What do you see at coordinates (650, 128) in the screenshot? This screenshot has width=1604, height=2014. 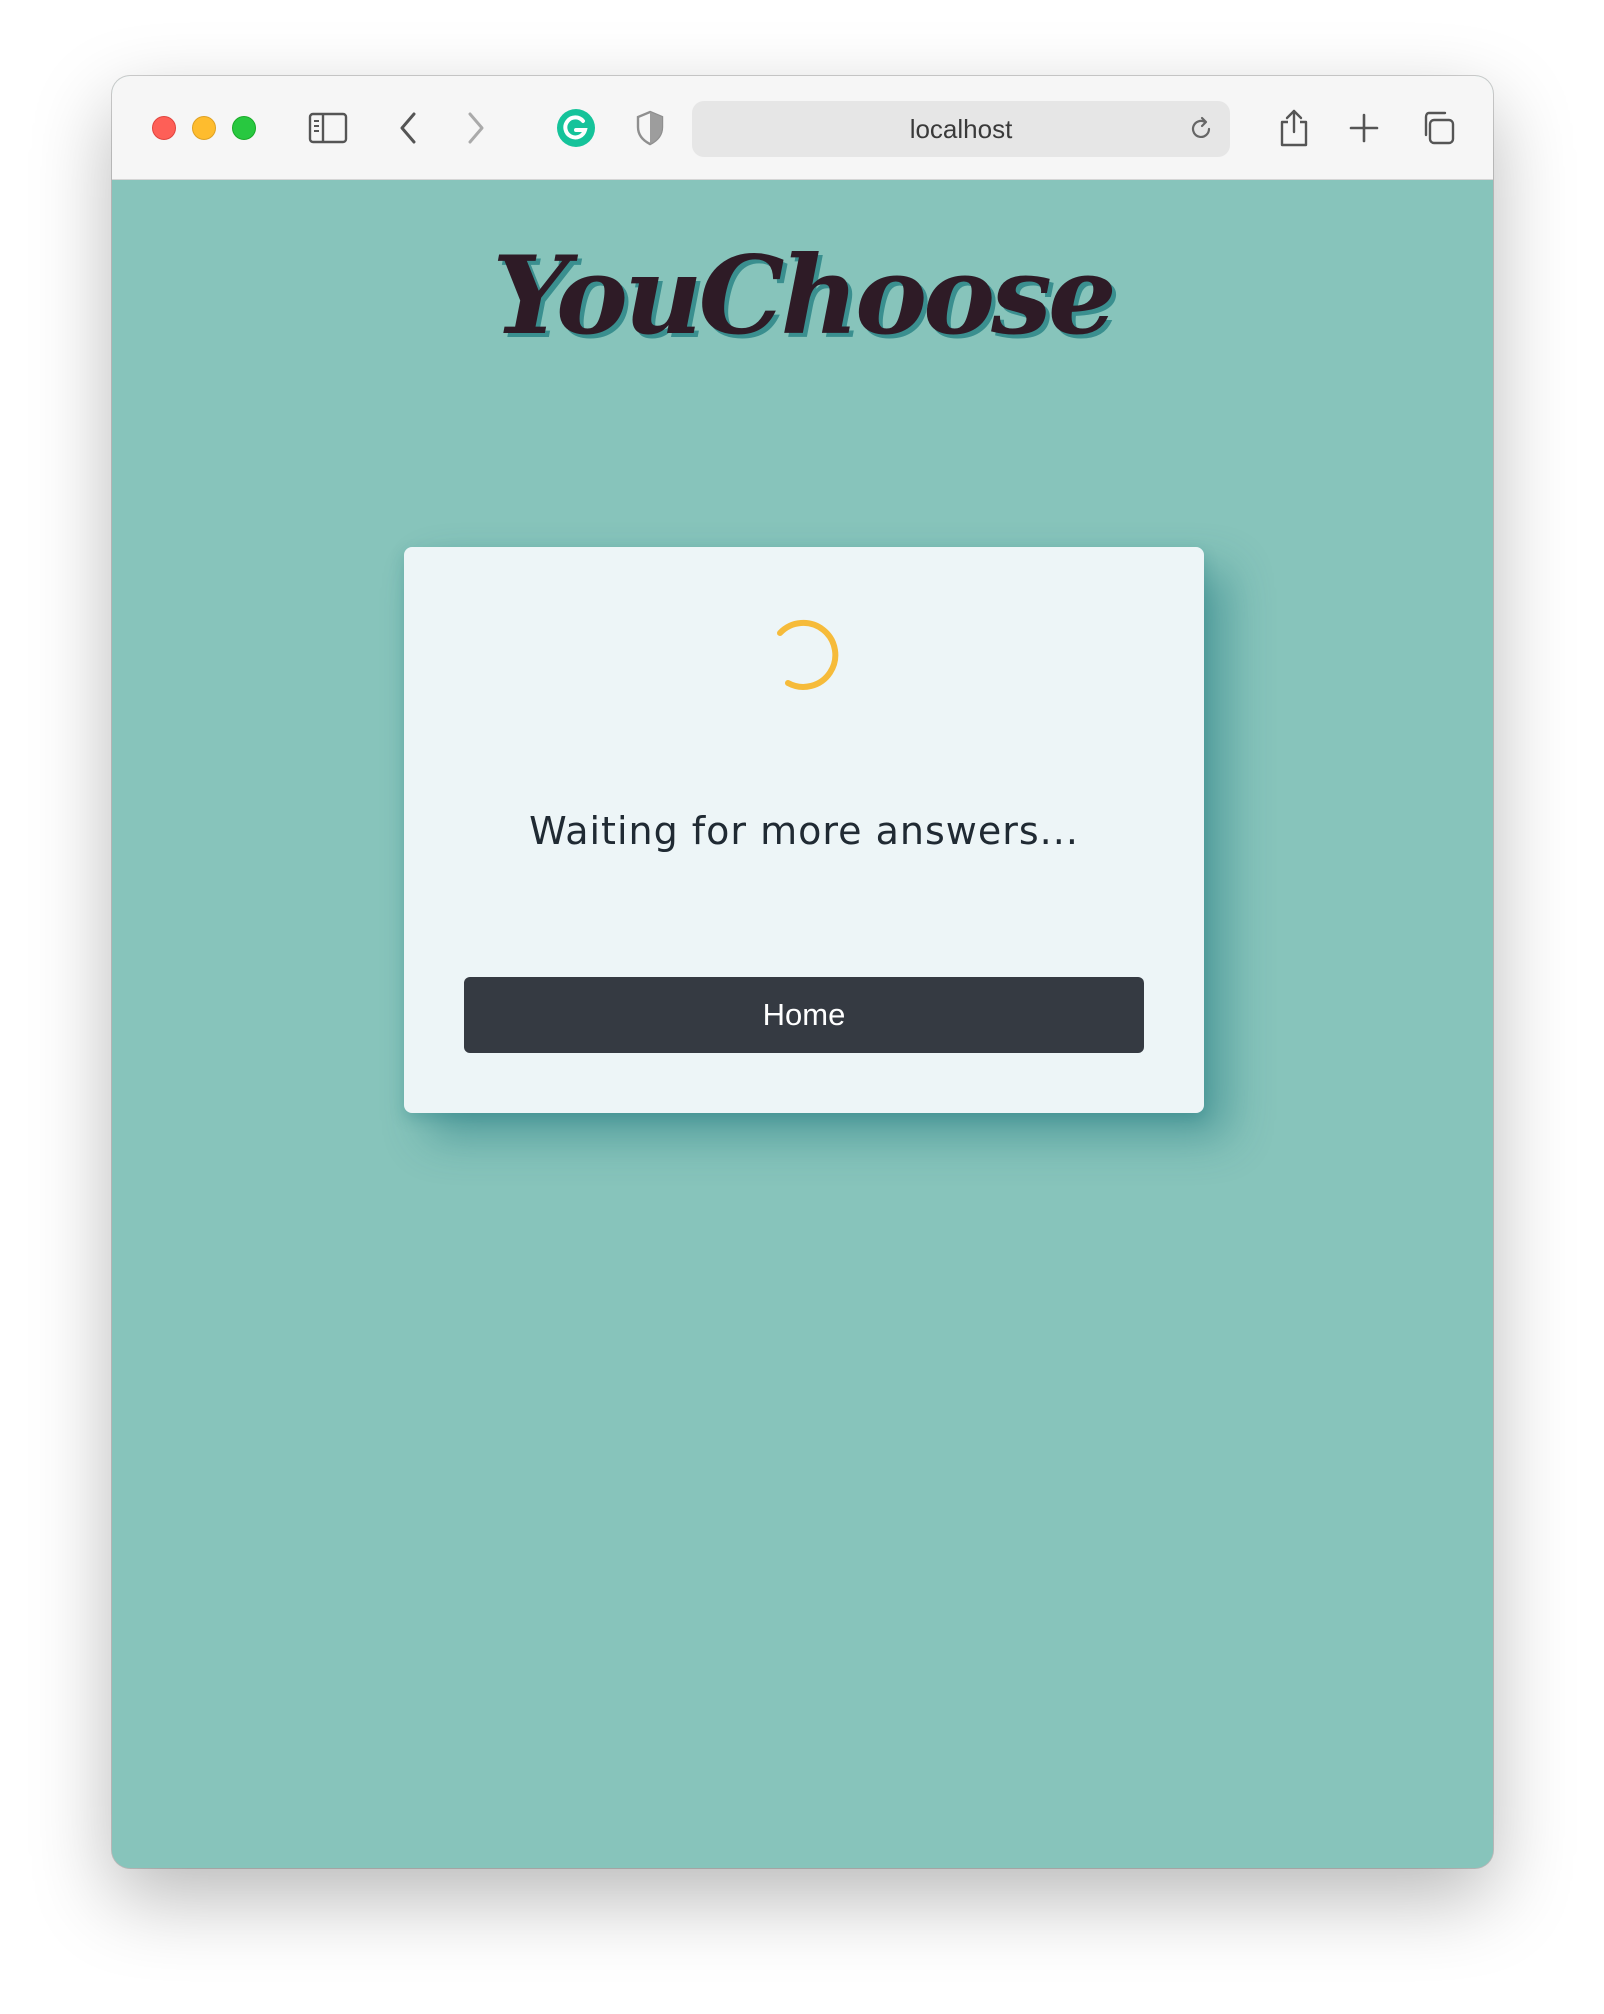 I see `shield-icon` at bounding box center [650, 128].